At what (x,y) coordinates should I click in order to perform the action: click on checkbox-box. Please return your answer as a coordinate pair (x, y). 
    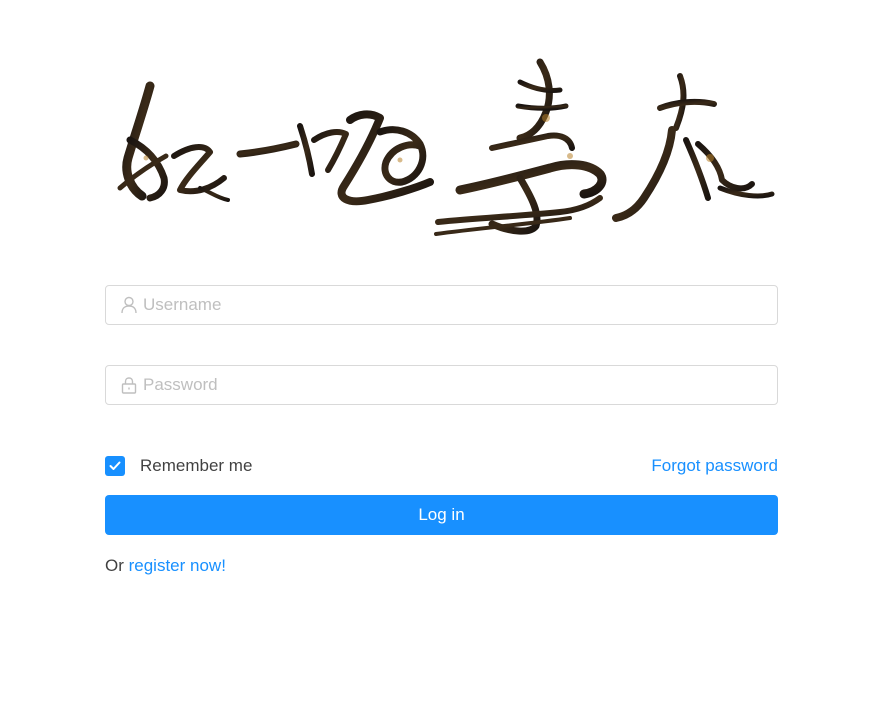
    Looking at the image, I should click on (115, 466).